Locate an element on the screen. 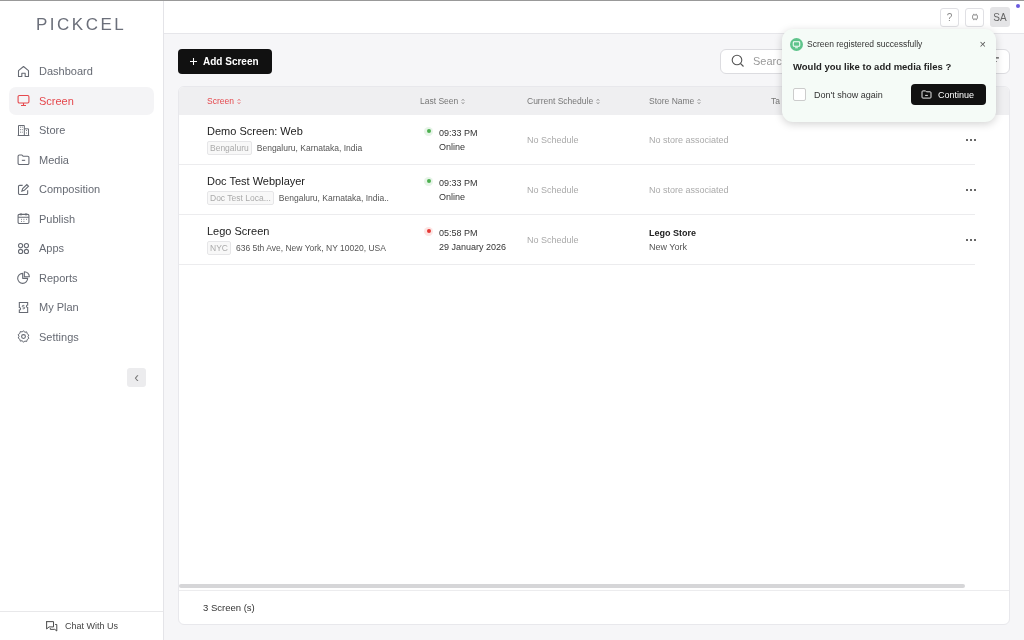 This screenshot has height=640, width=1024. nav-item: My Plan is located at coordinates (81, 307).